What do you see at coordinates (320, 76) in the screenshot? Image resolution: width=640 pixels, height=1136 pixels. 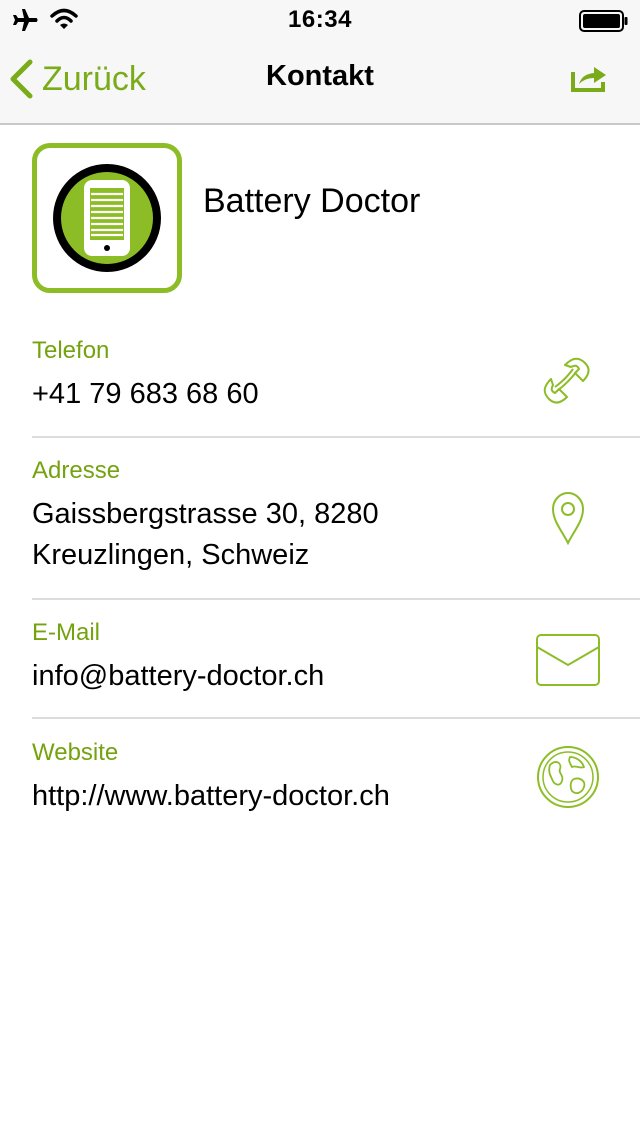 I see `page-title: Kontakt` at bounding box center [320, 76].